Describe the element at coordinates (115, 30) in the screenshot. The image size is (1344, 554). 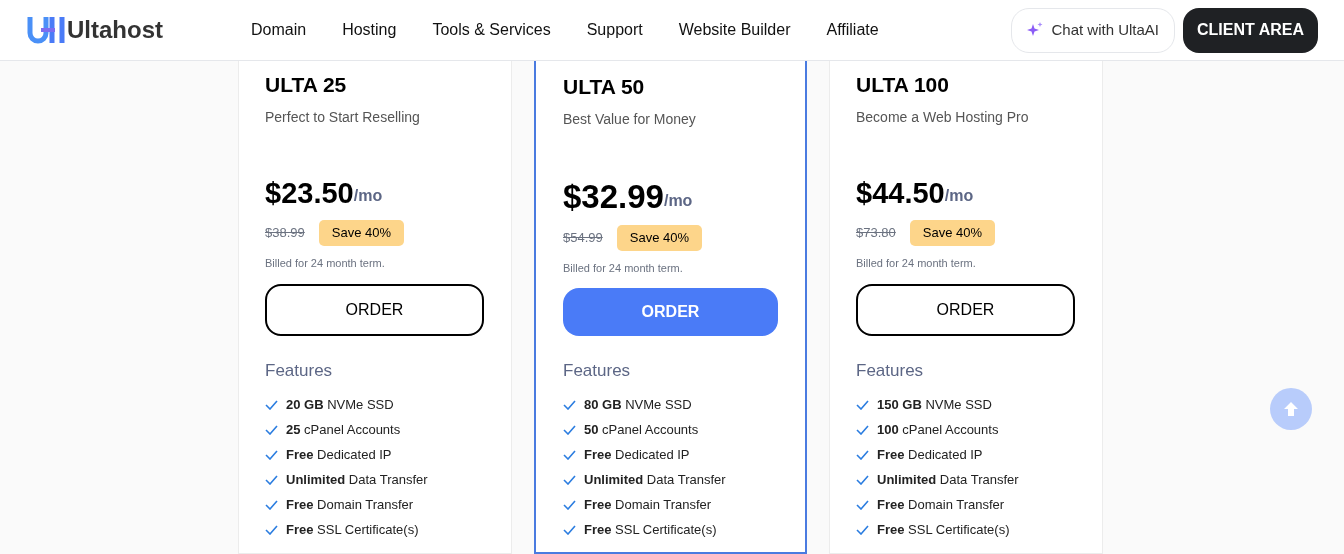
I see `brand-name: Ultahost` at that location.